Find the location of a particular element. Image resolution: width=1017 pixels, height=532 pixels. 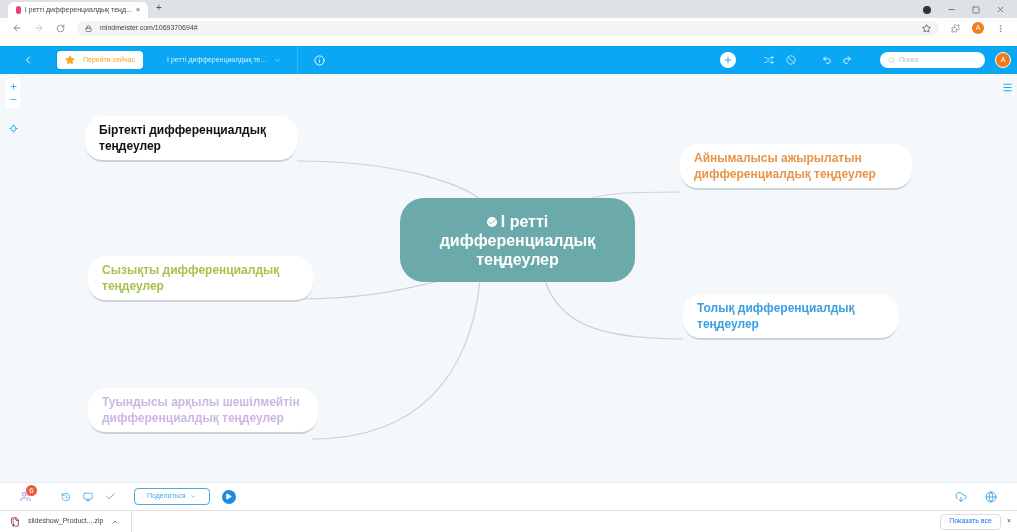

plus-icon is located at coordinates (728, 60).